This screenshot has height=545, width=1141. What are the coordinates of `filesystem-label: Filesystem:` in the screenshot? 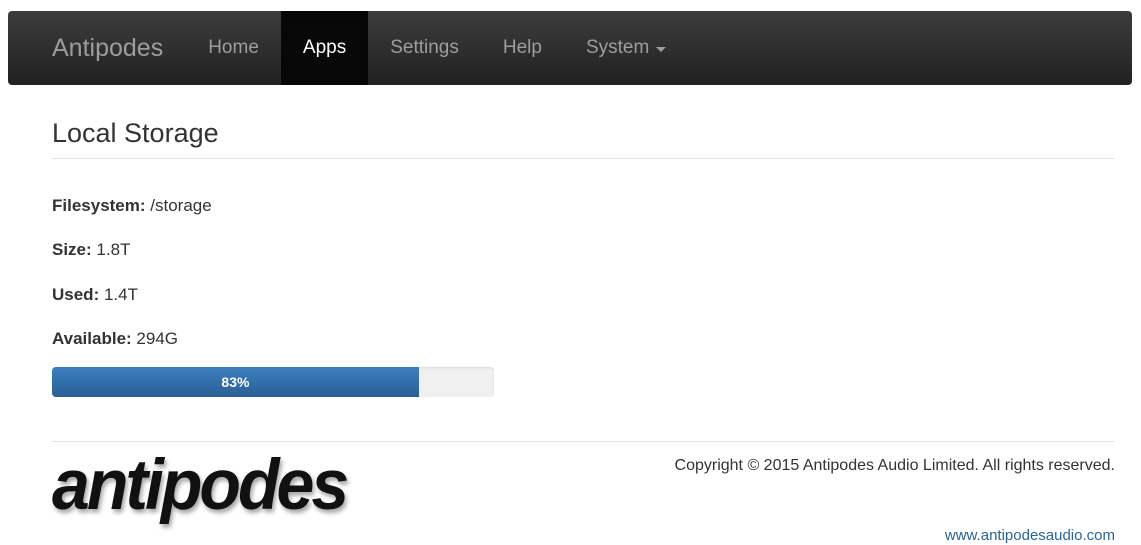 It's located at (99, 205).